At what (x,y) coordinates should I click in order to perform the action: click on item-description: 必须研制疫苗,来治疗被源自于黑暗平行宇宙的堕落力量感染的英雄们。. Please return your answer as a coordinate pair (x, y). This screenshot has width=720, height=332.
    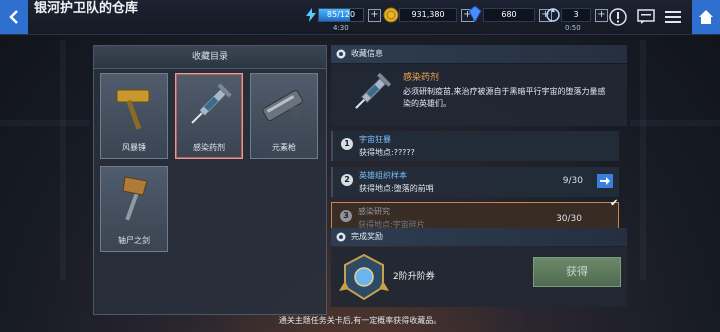
    Looking at the image, I should click on (504, 97).